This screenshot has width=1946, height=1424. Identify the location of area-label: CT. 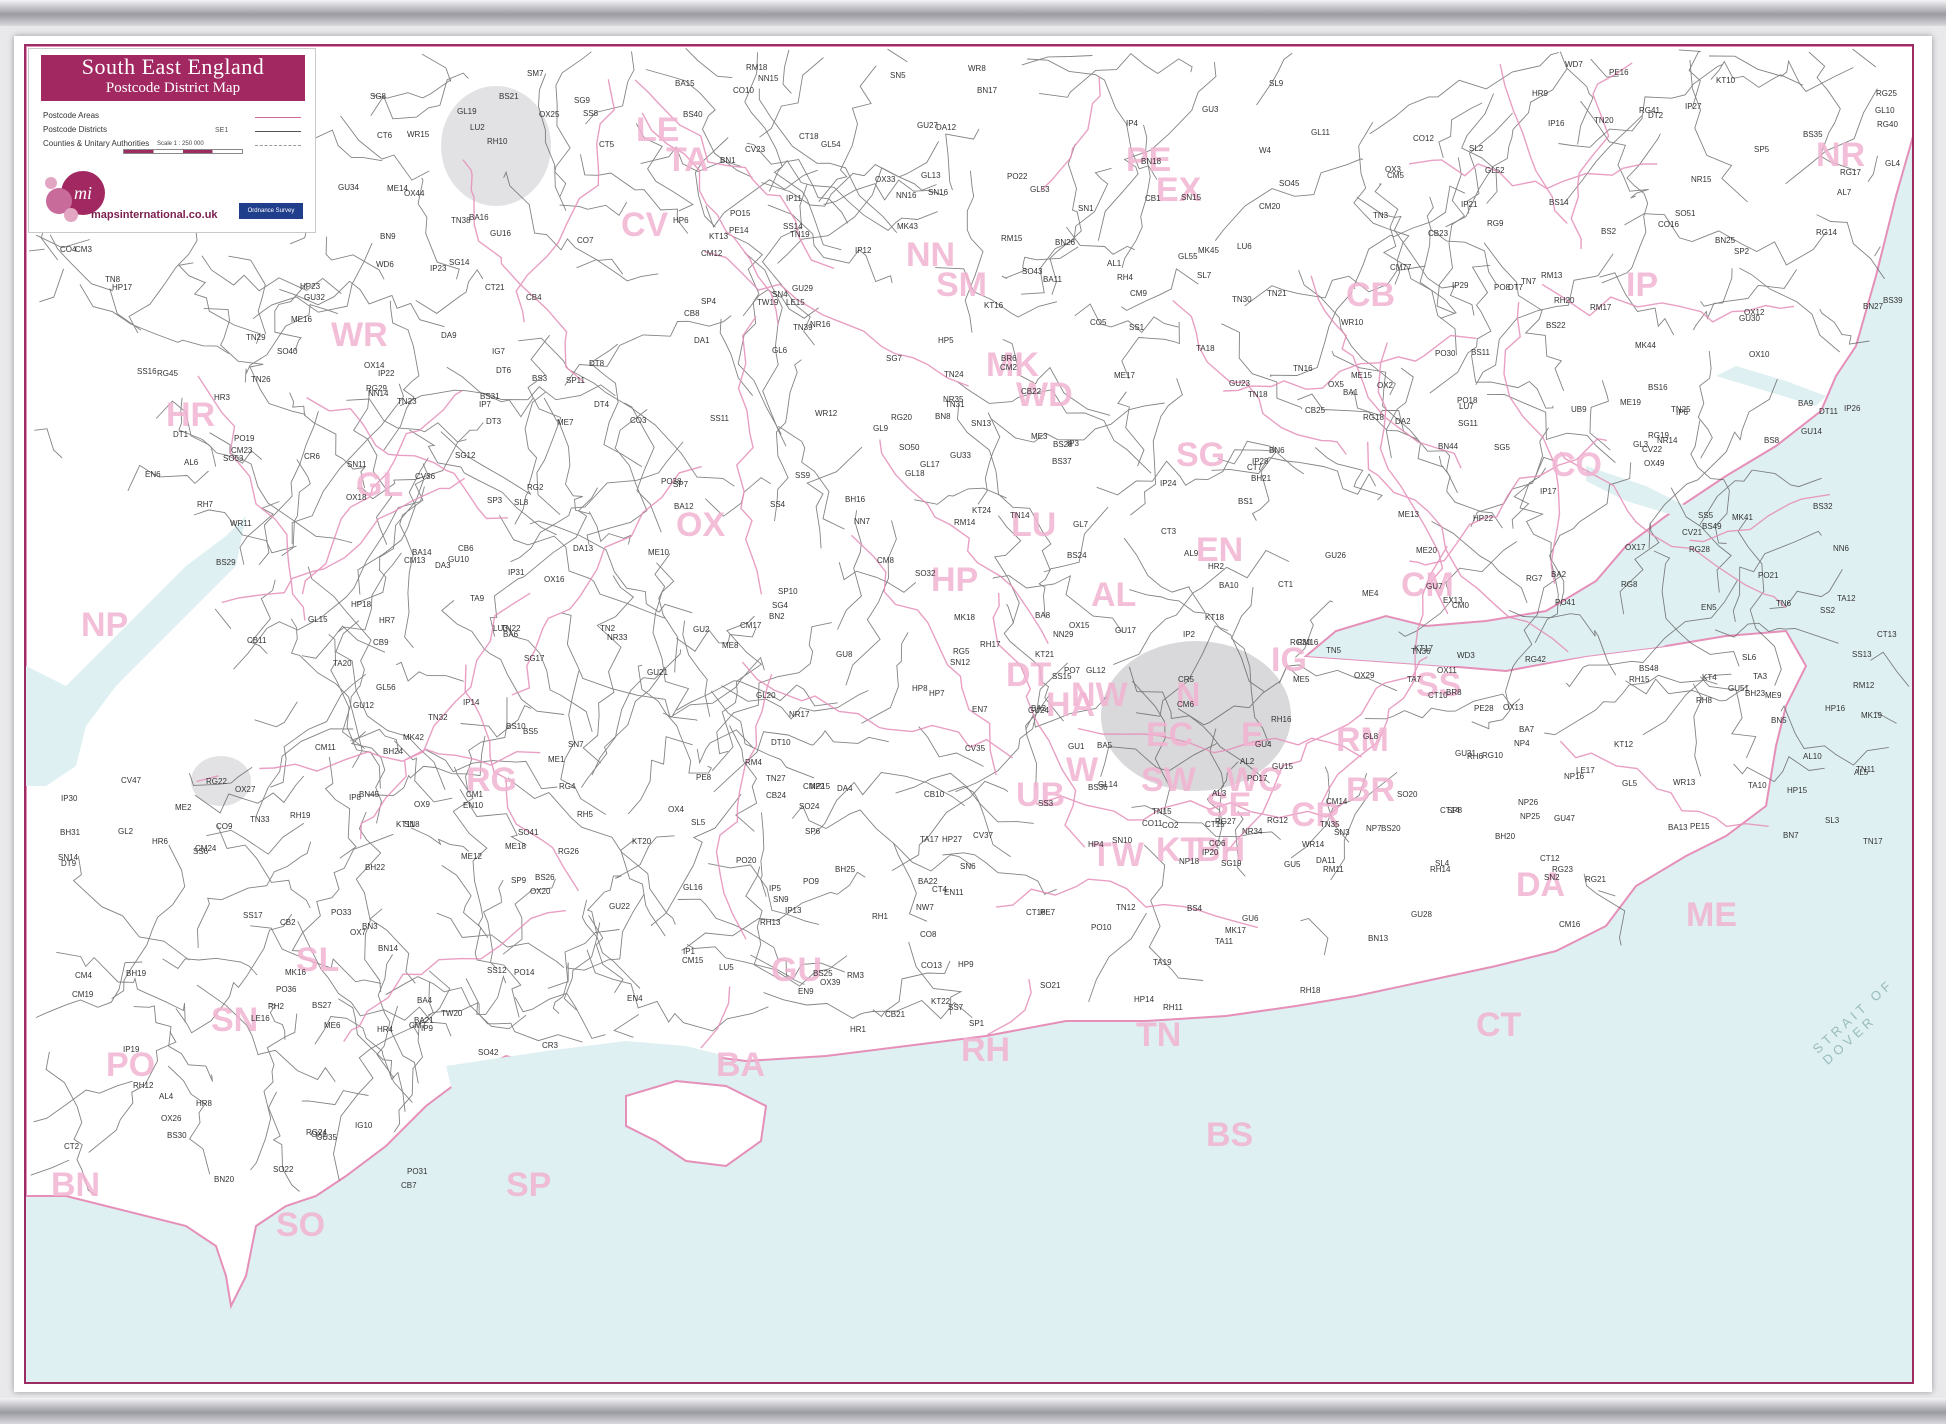
(1499, 1025).